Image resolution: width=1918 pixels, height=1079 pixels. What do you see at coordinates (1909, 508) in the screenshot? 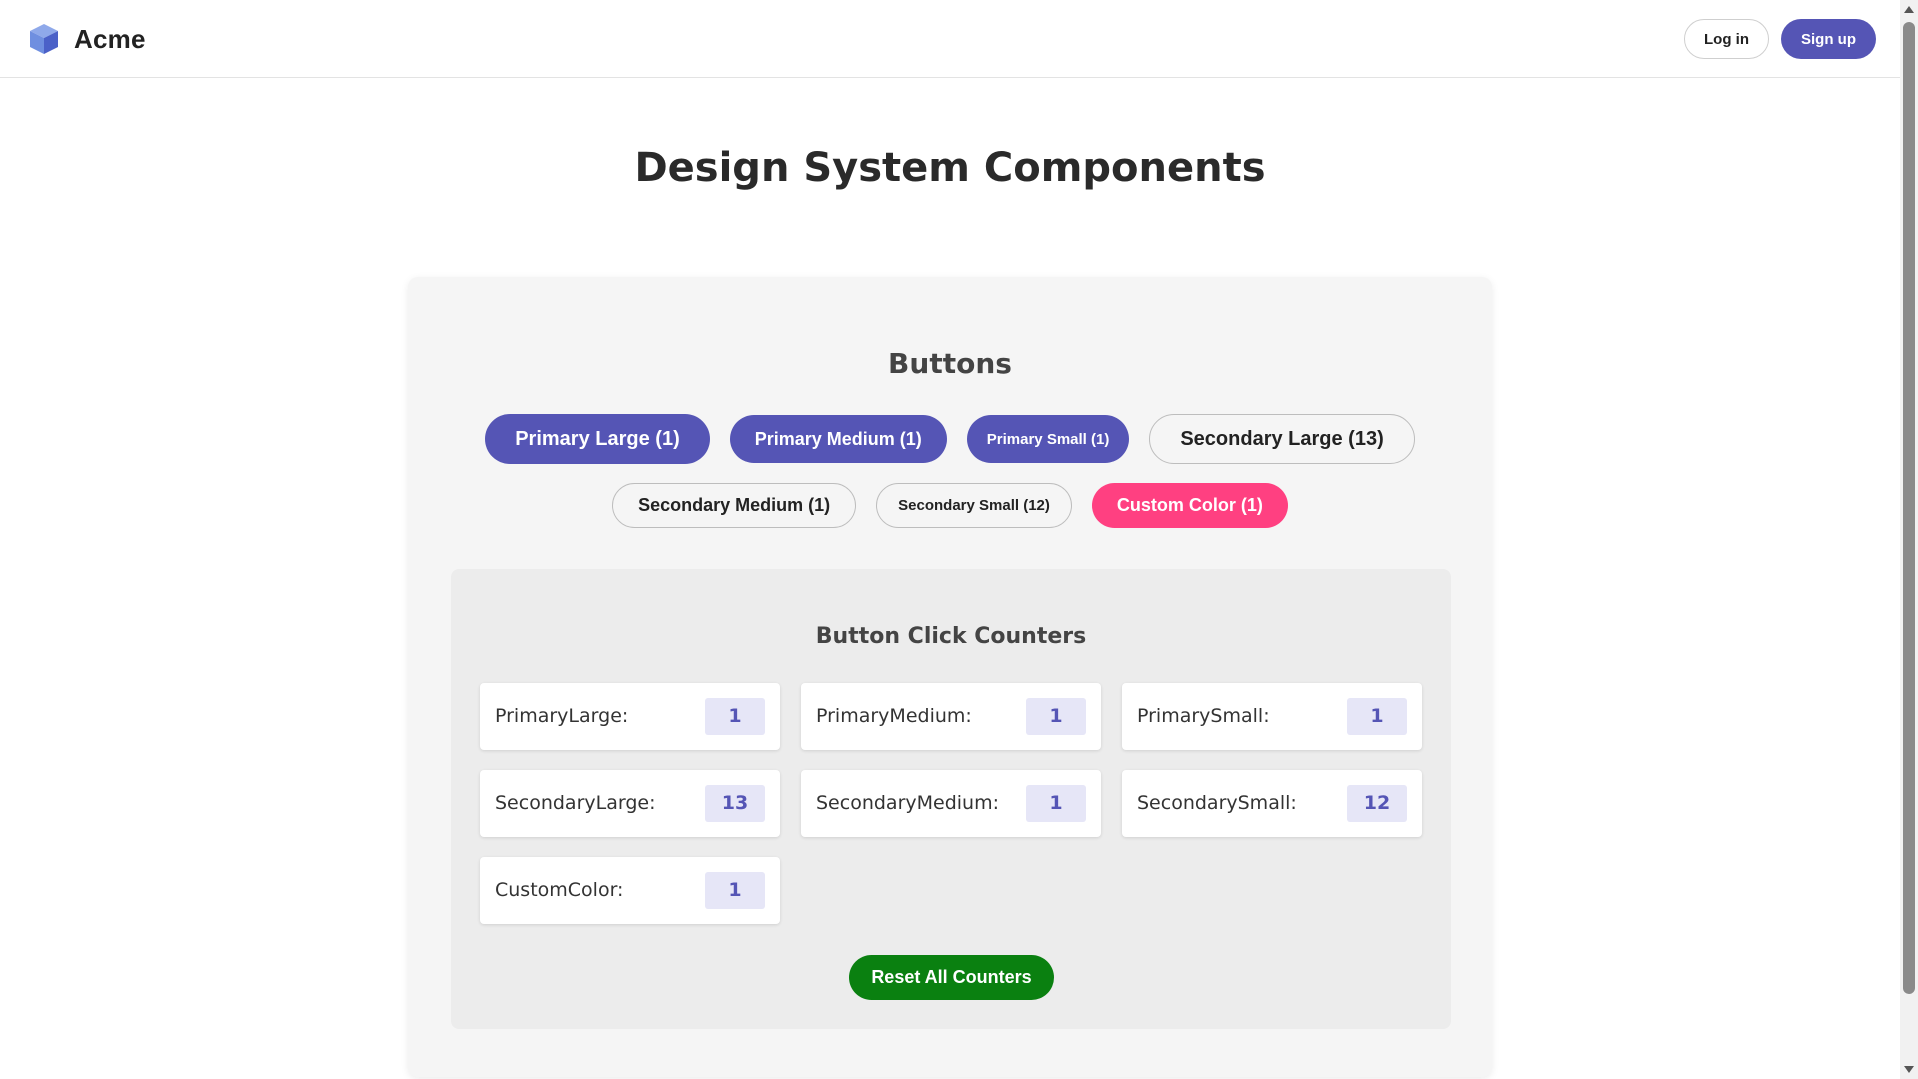
I see `scroll-thumb` at bounding box center [1909, 508].